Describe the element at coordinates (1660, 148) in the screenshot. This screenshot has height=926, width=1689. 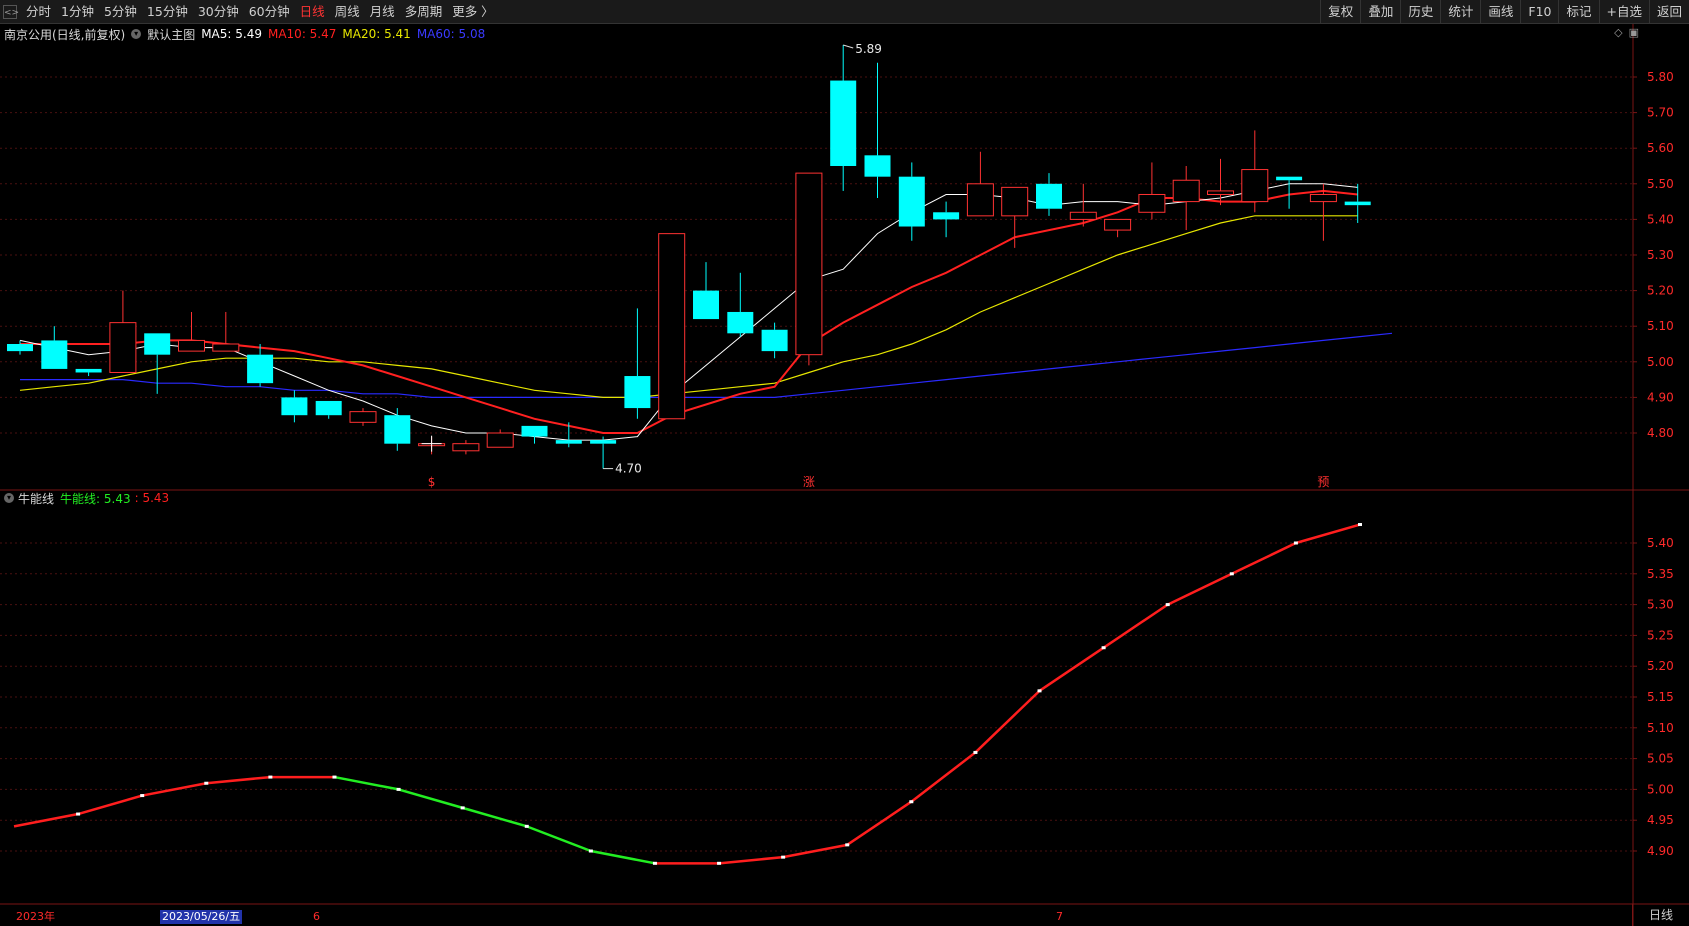
I see `price-tick-label: 5.60` at that location.